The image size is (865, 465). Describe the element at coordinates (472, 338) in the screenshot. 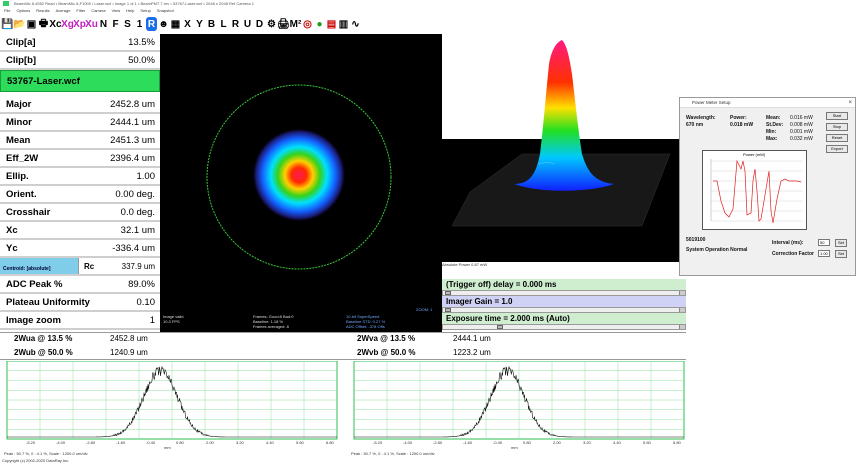

I see `wva-value: 2444.1 um` at that location.